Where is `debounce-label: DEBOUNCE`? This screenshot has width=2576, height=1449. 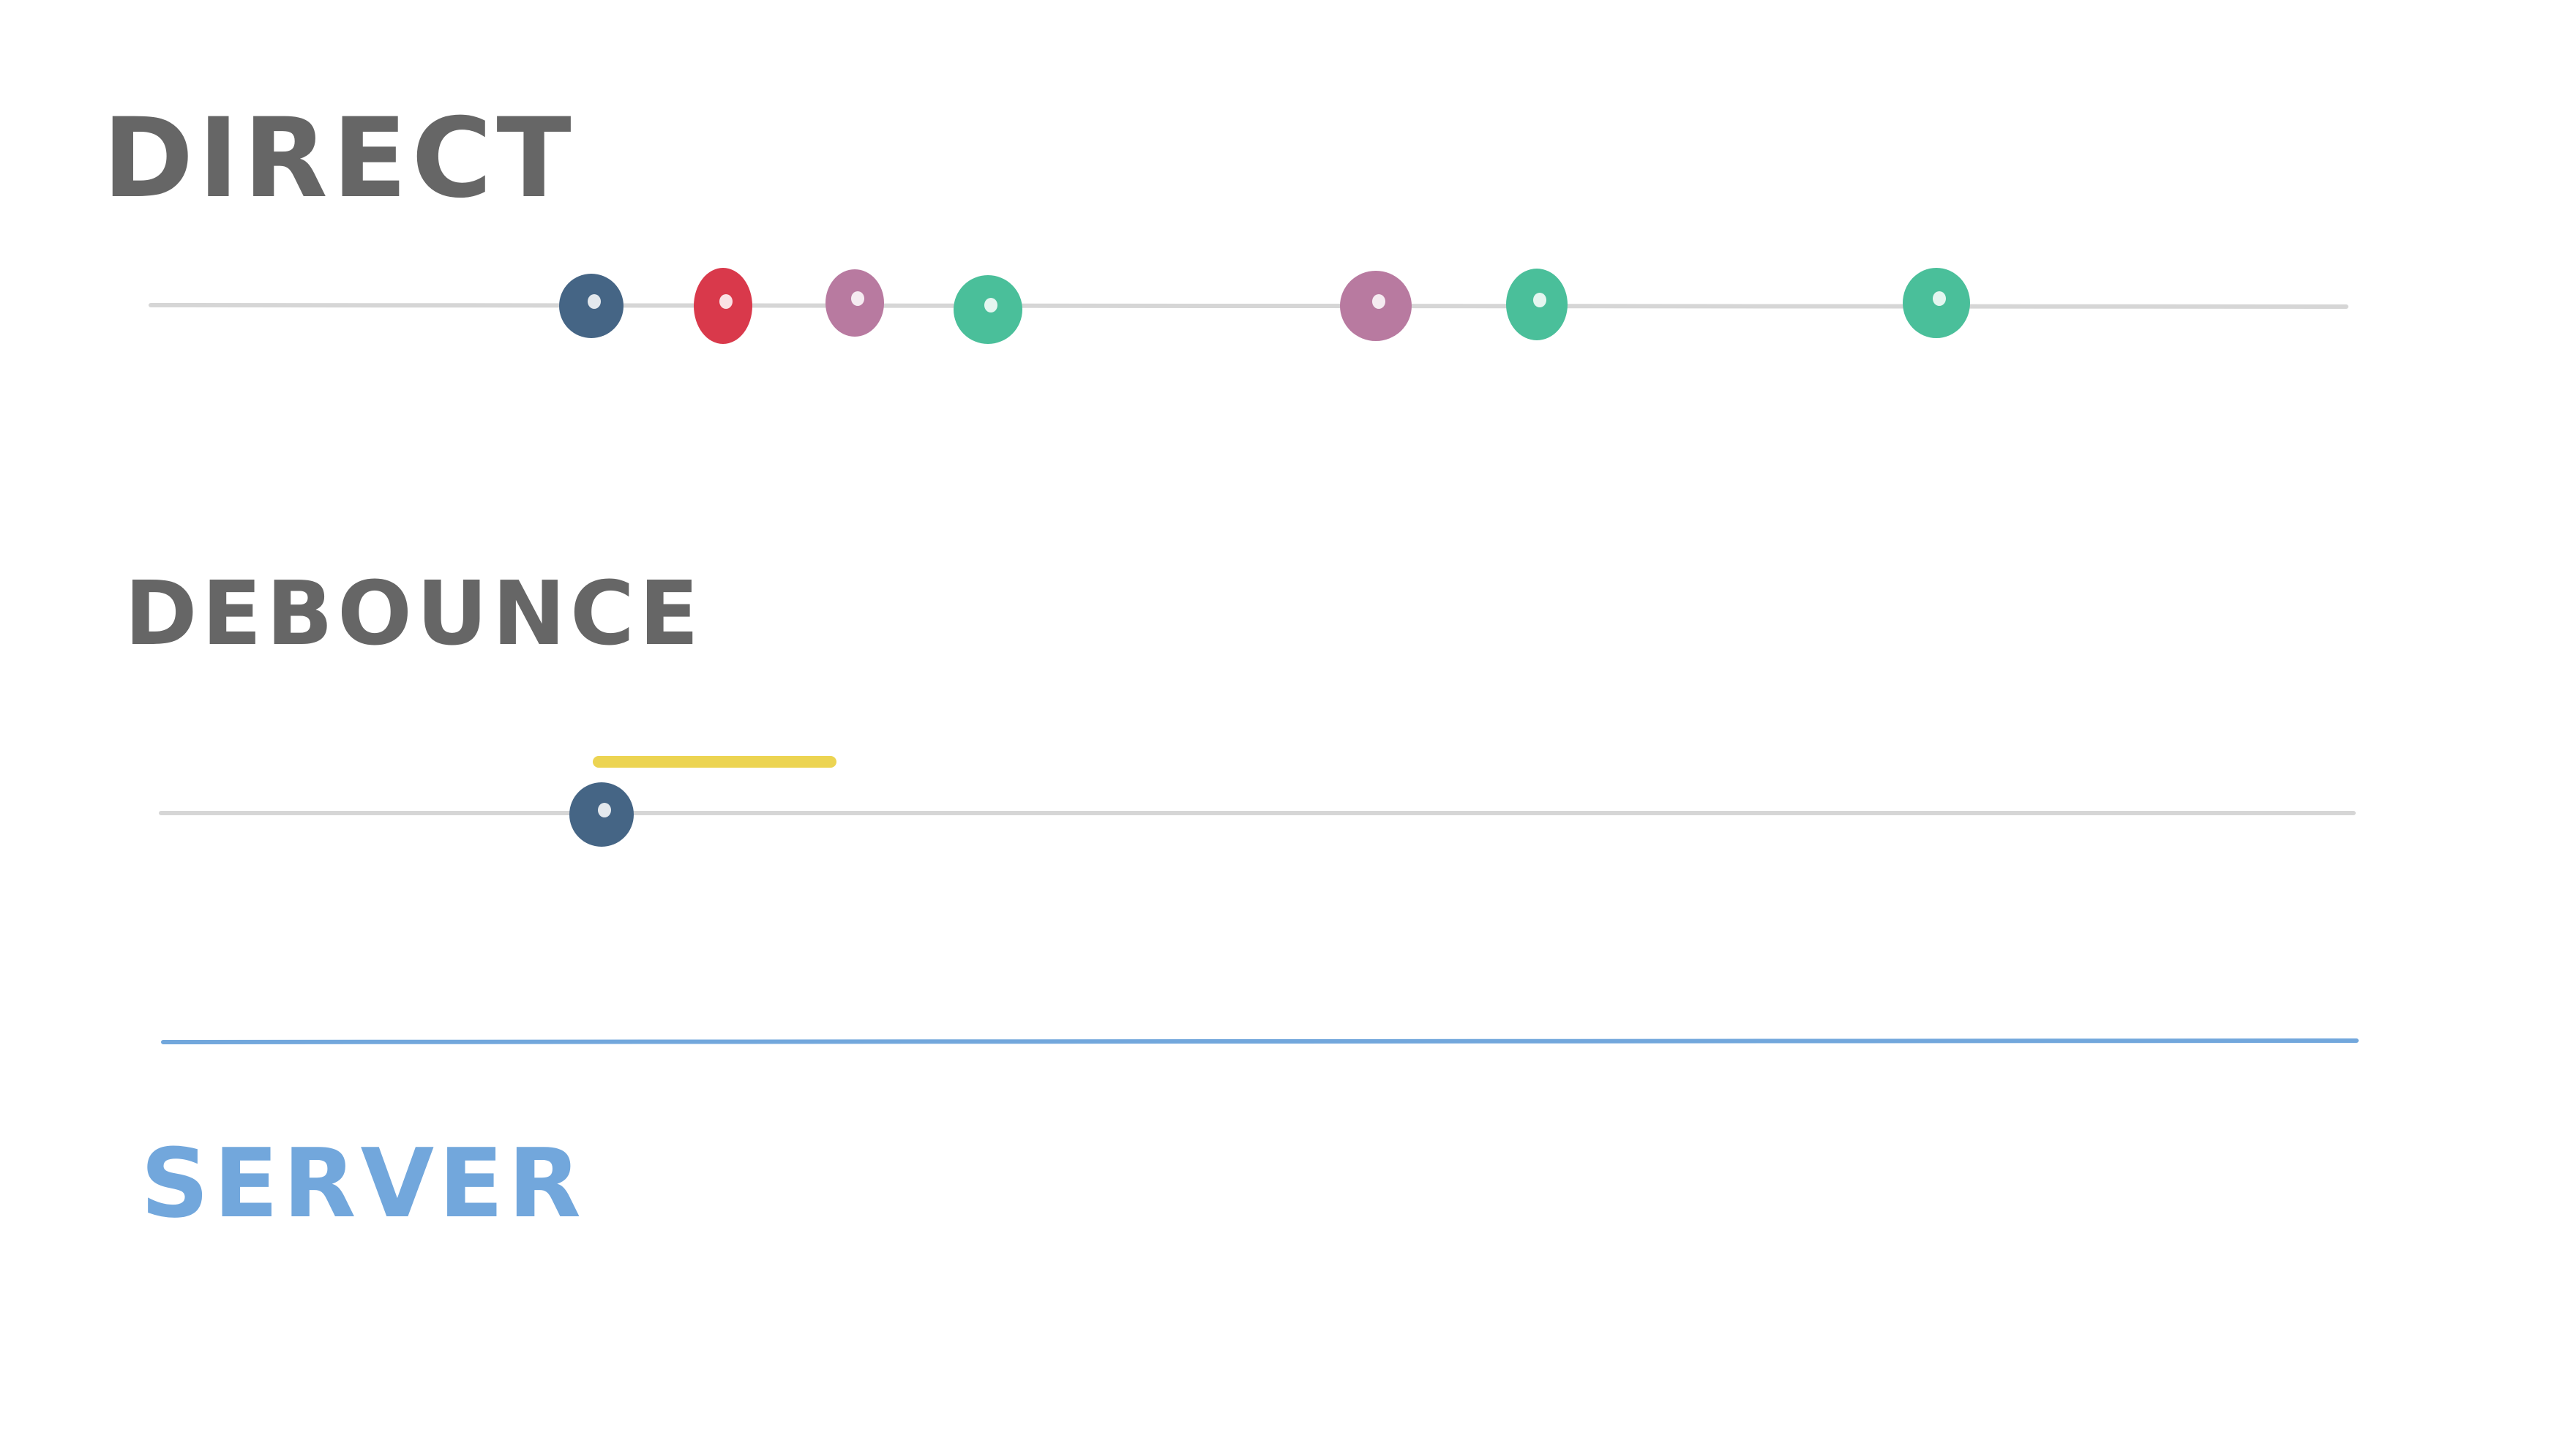
debounce-label: DEBOUNCE is located at coordinates (413, 614).